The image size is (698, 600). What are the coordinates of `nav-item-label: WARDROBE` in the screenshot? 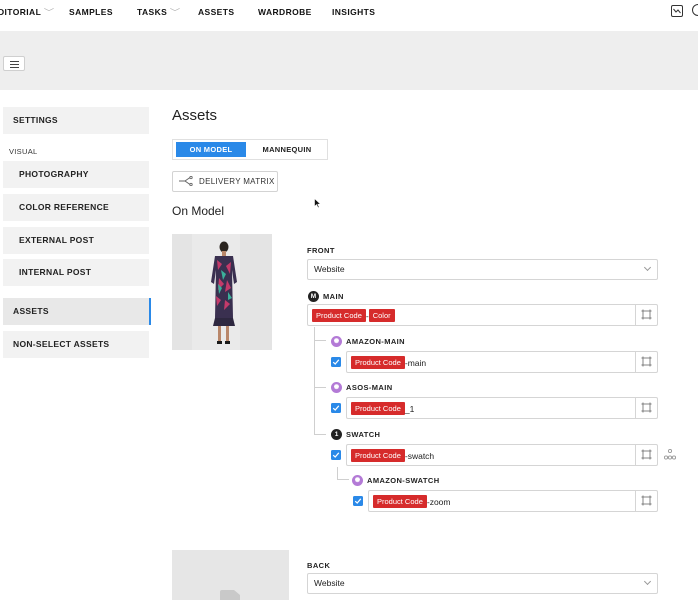 It's located at (285, 12).